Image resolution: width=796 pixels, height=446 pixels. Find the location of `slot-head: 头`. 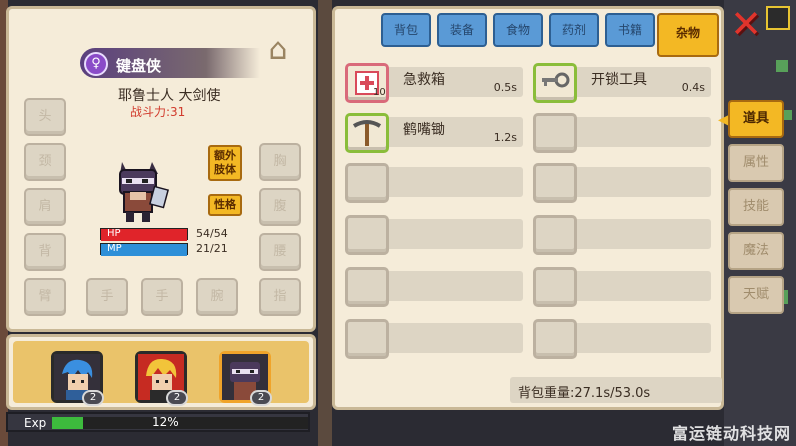

slot-head: 头 is located at coordinates (45, 117).